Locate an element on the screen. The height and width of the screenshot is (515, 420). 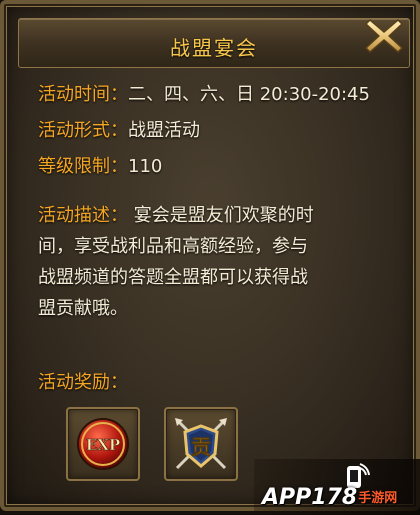
level-limit-row: 等级限制：110 is located at coordinates (223, 170).